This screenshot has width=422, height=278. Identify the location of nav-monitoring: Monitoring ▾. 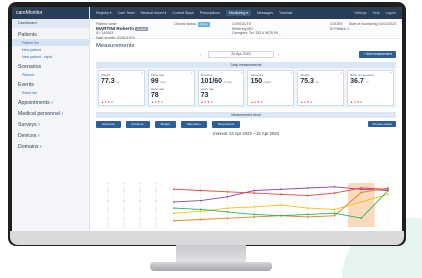
(238, 13).